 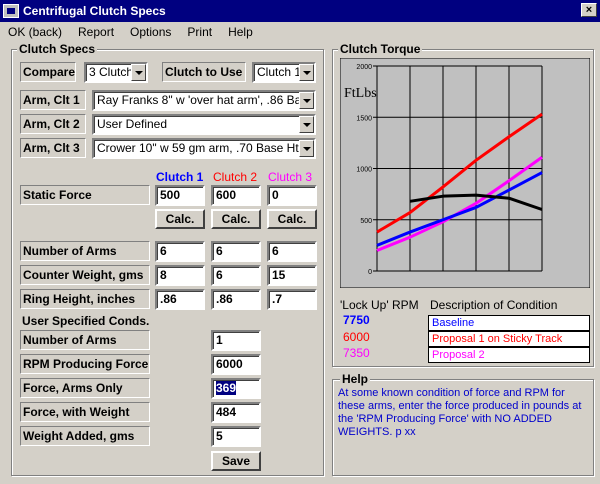 I want to click on menu-print: Print, so click(x=199, y=32).